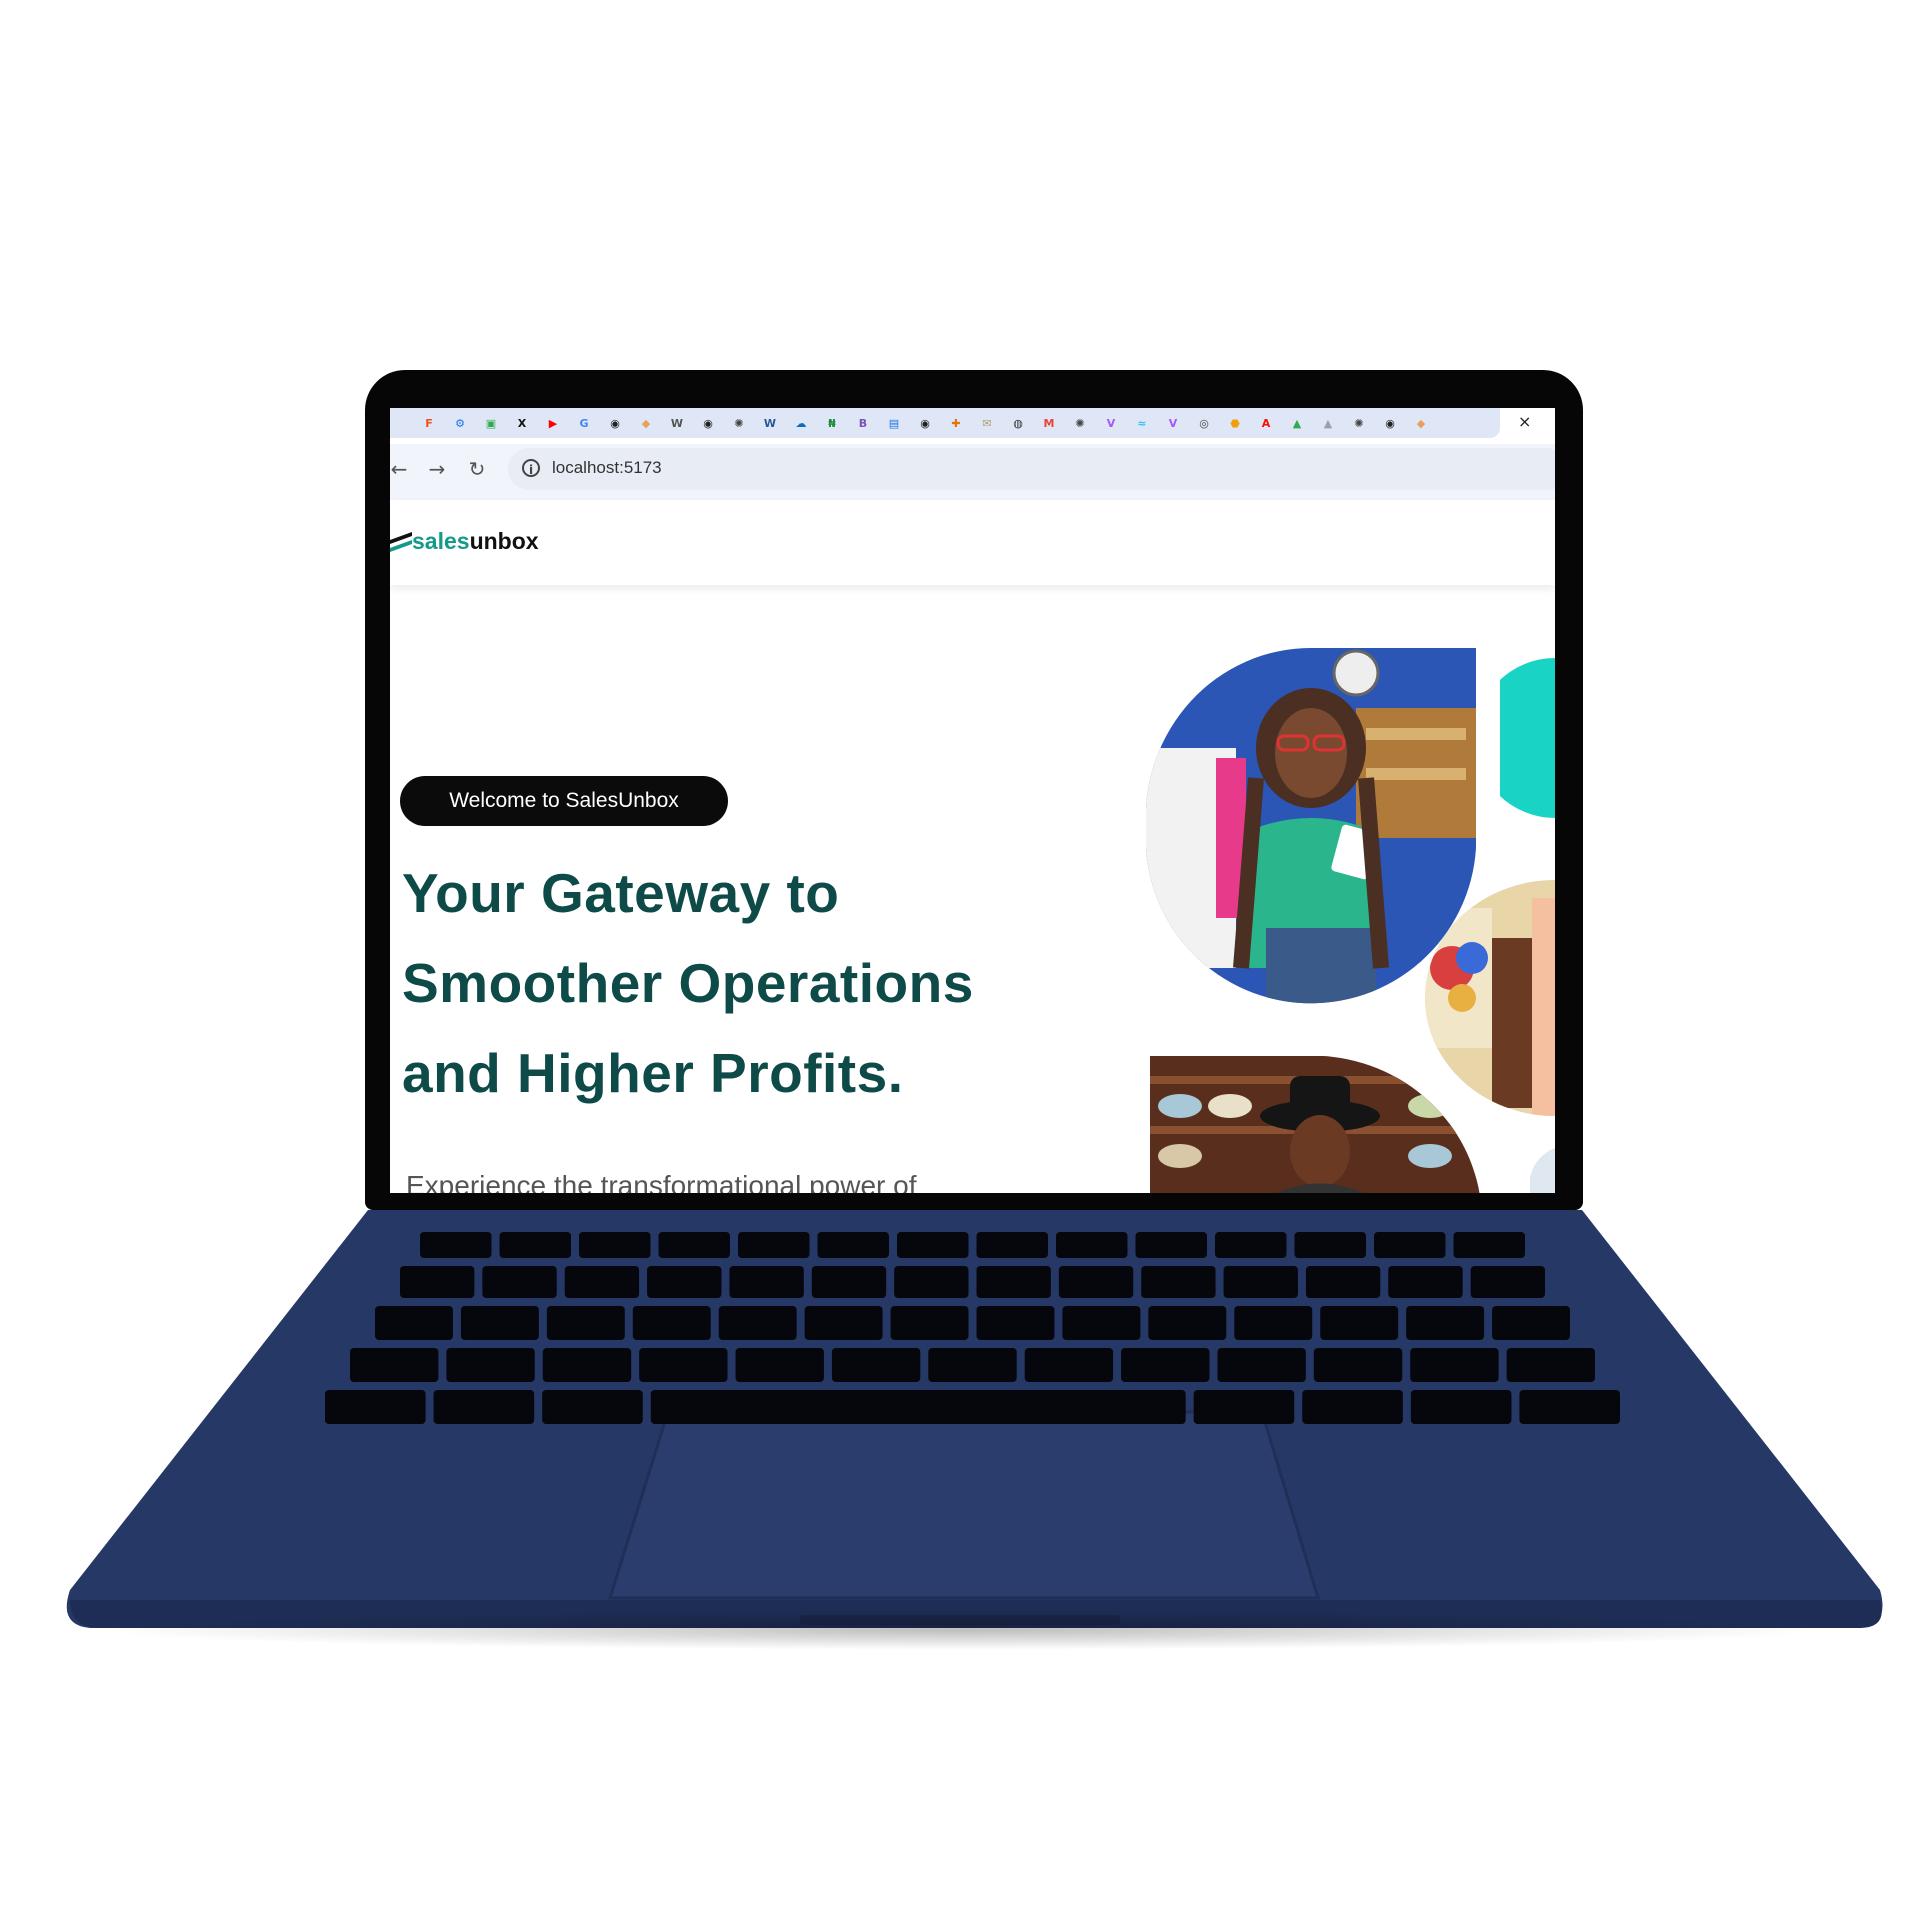 The height and width of the screenshot is (1920, 1920). What do you see at coordinates (553, 423) in the screenshot?
I see `youtube-bookmark-icon: ▶` at bounding box center [553, 423].